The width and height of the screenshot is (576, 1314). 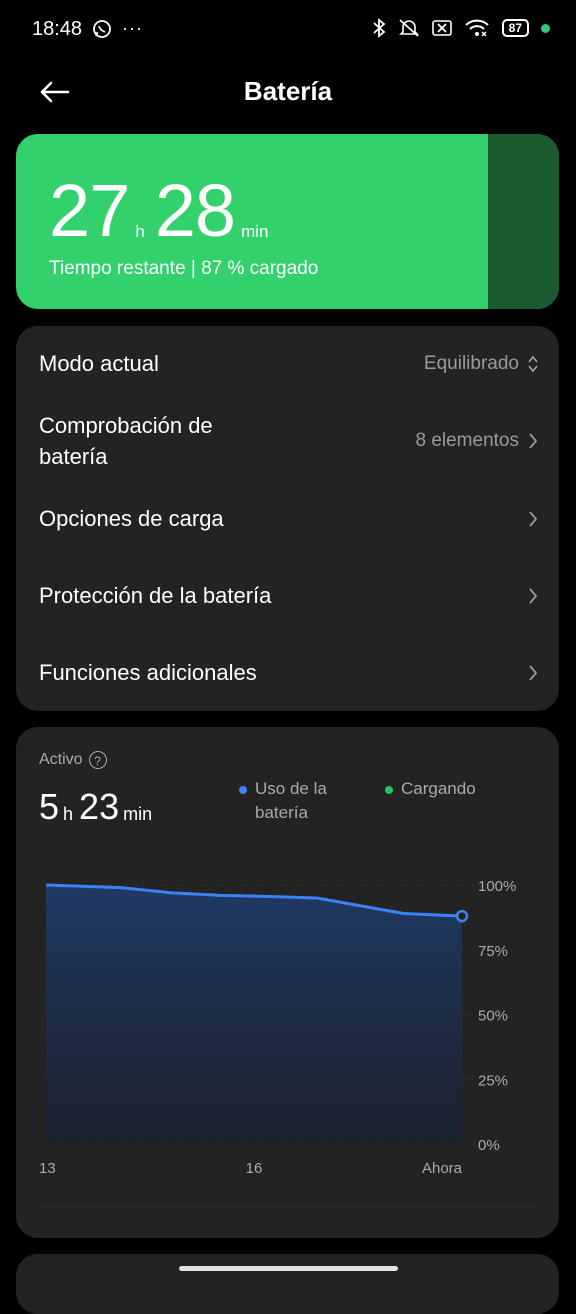 I want to click on setting-value: Equilibrado, so click(x=471, y=363).